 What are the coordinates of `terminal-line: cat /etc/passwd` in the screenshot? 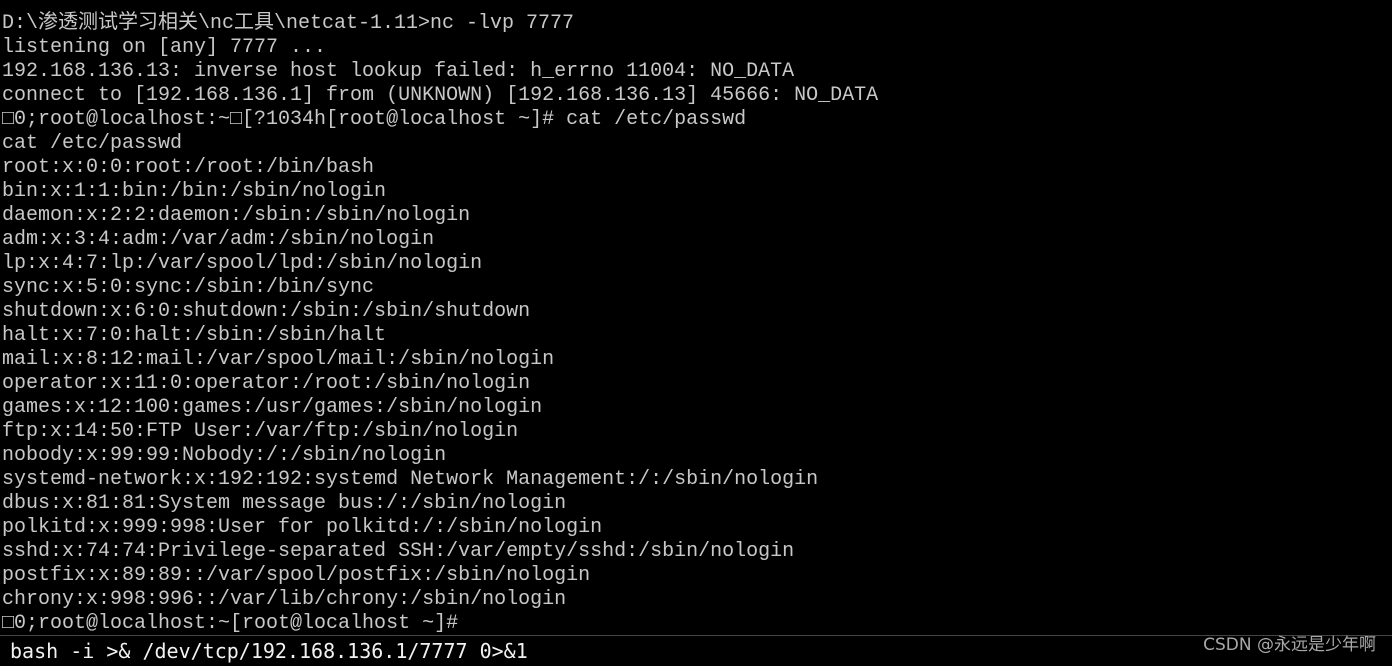 It's located at (92, 143).